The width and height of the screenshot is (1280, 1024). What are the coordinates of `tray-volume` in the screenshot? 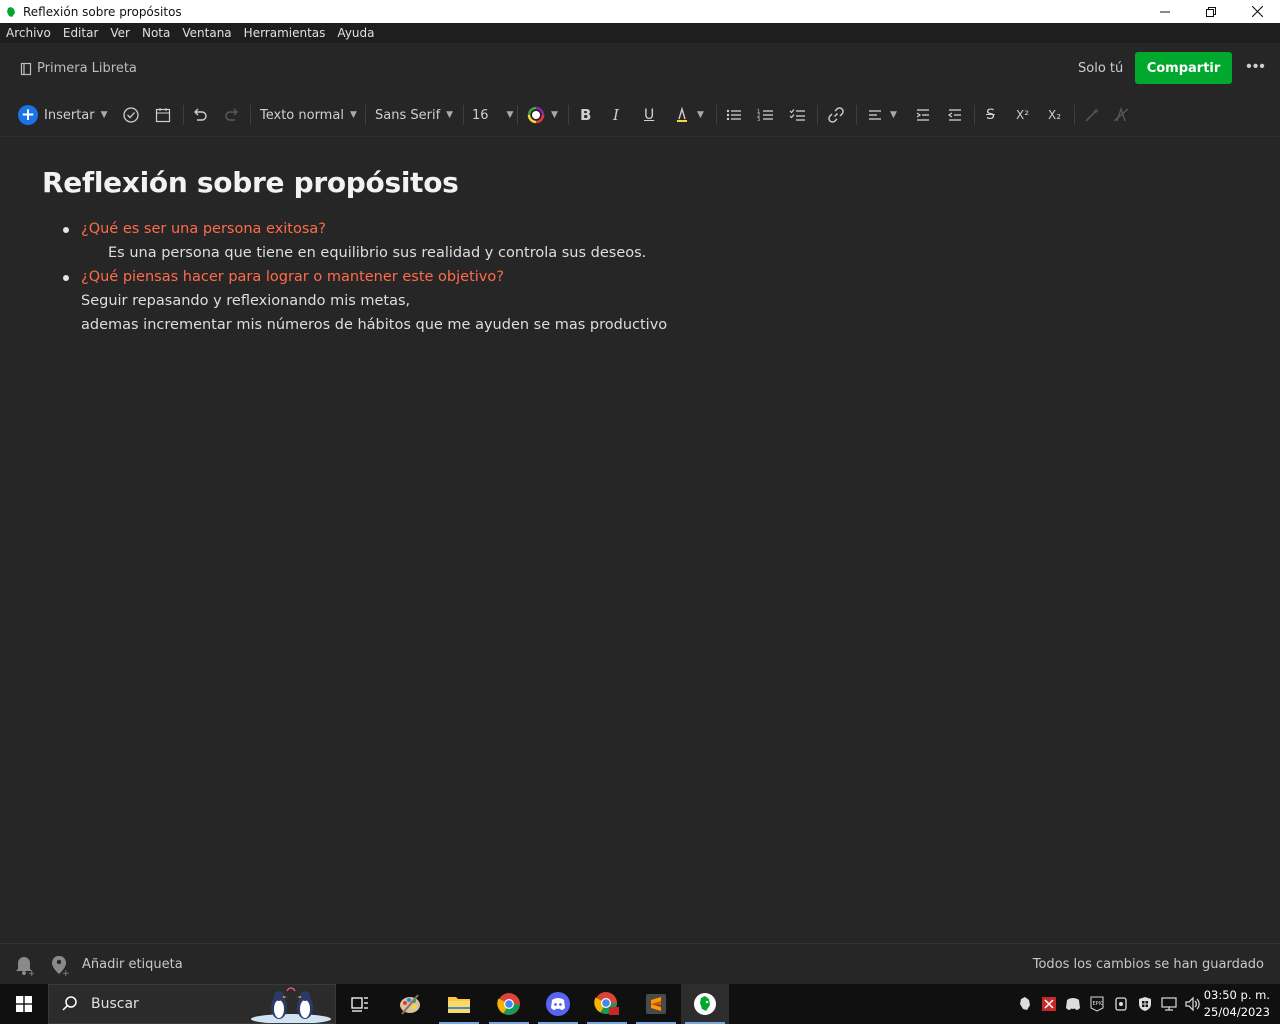 It's located at (1193, 1004).